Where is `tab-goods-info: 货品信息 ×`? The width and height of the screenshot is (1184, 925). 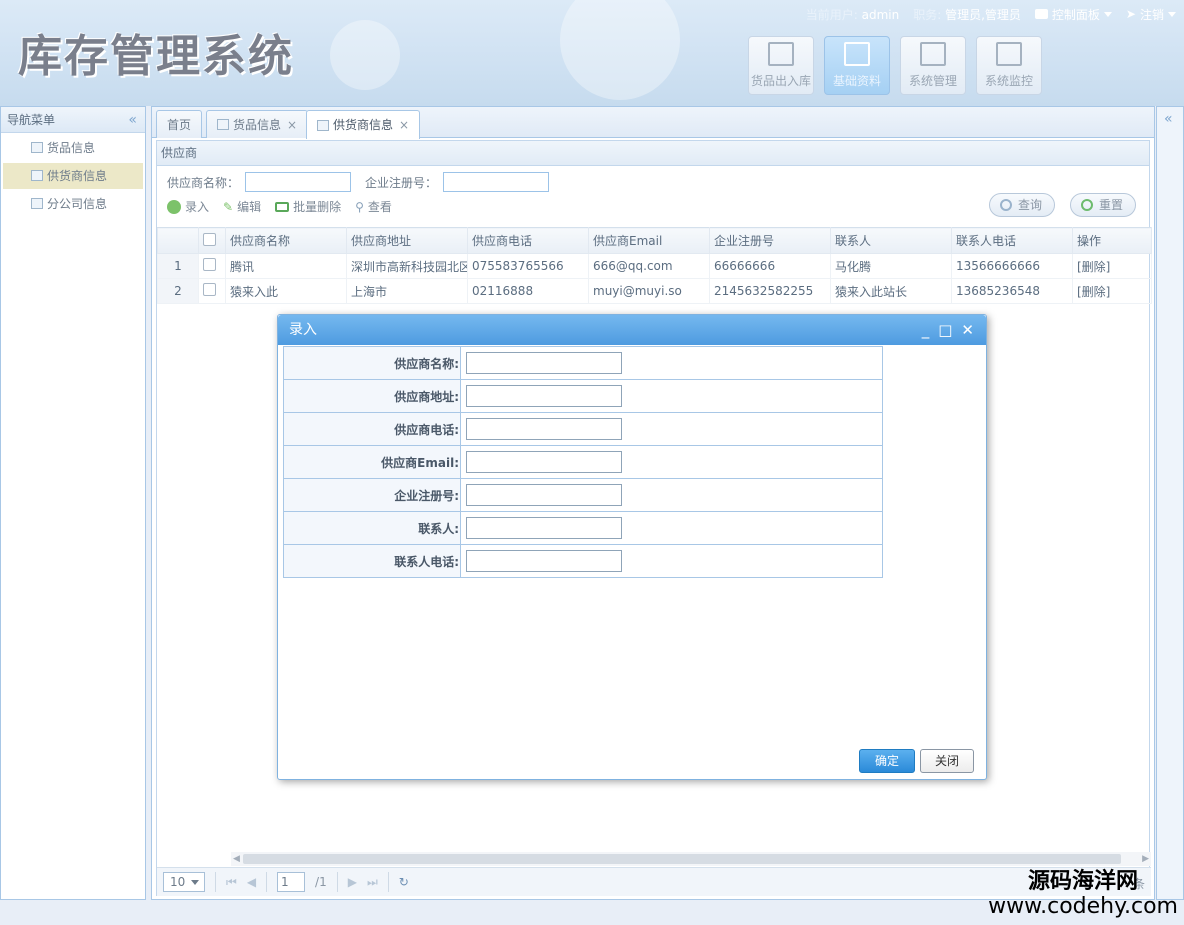 tab-goods-info: 货品信息 × is located at coordinates (257, 124).